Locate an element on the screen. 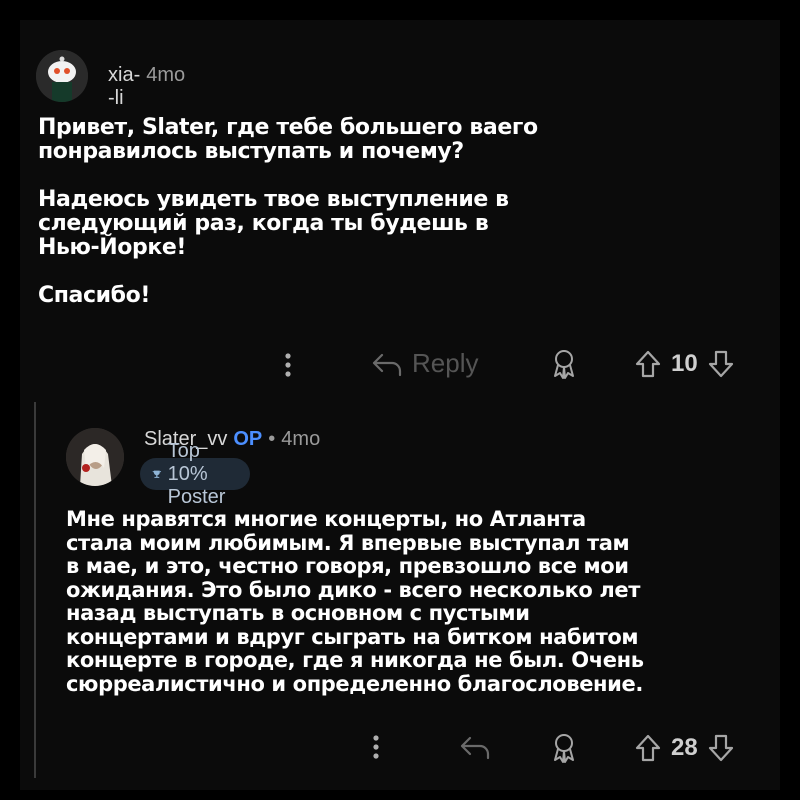 This screenshot has width=800, height=800. comment-paragraph: Спасибо! is located at coordinates (94, 295).